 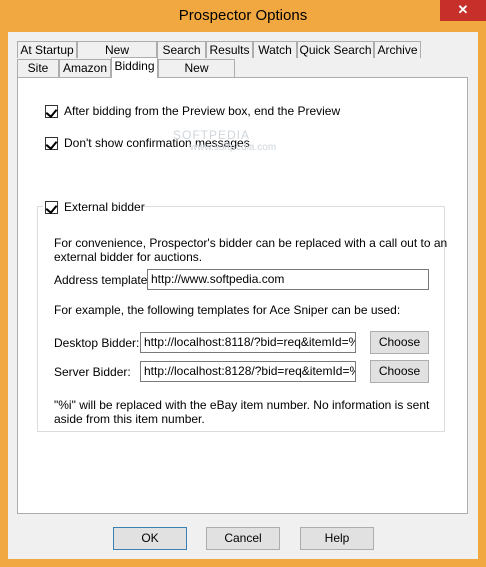 I want to click on ok-button: OK, so click(x=150, y=538).